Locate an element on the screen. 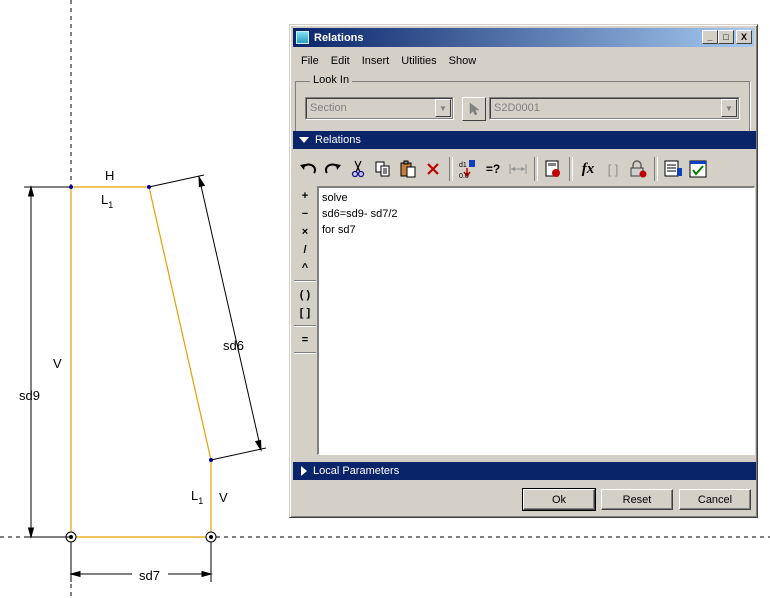 This screenshot has width=770, height=598. checkmark-icon is located at coordinates (698, 169).